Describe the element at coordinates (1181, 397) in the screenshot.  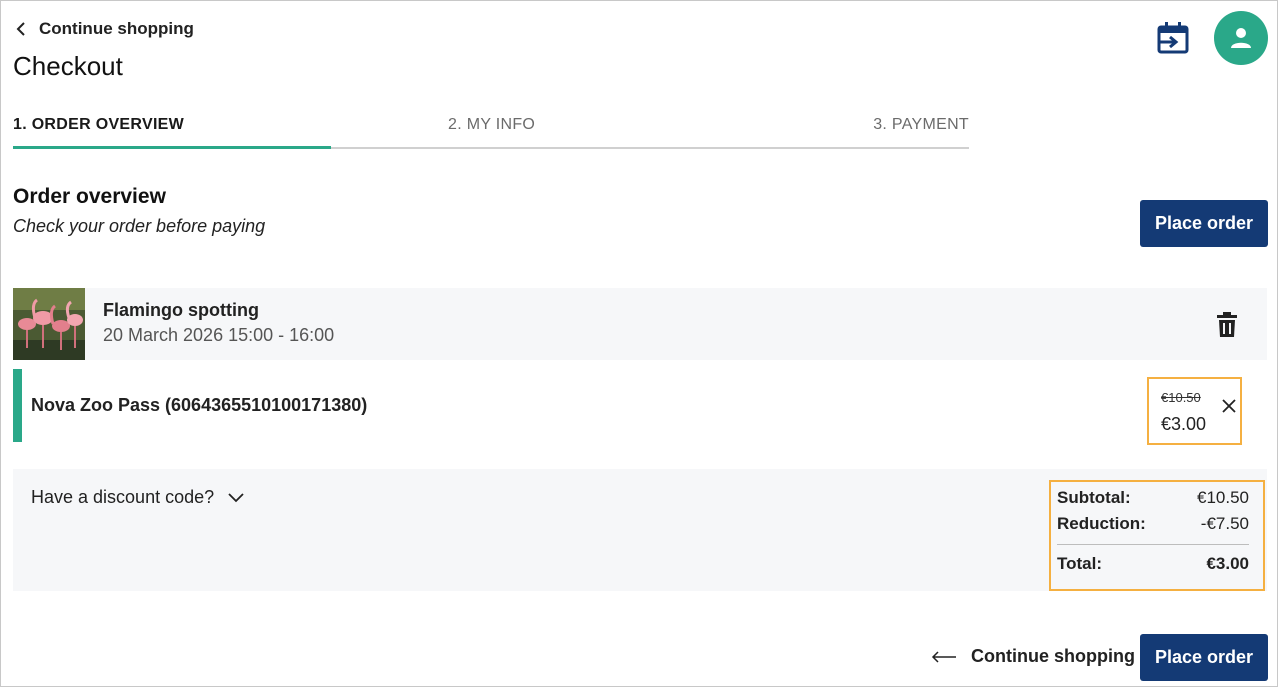
I see `original-price: €10.50` at that location.